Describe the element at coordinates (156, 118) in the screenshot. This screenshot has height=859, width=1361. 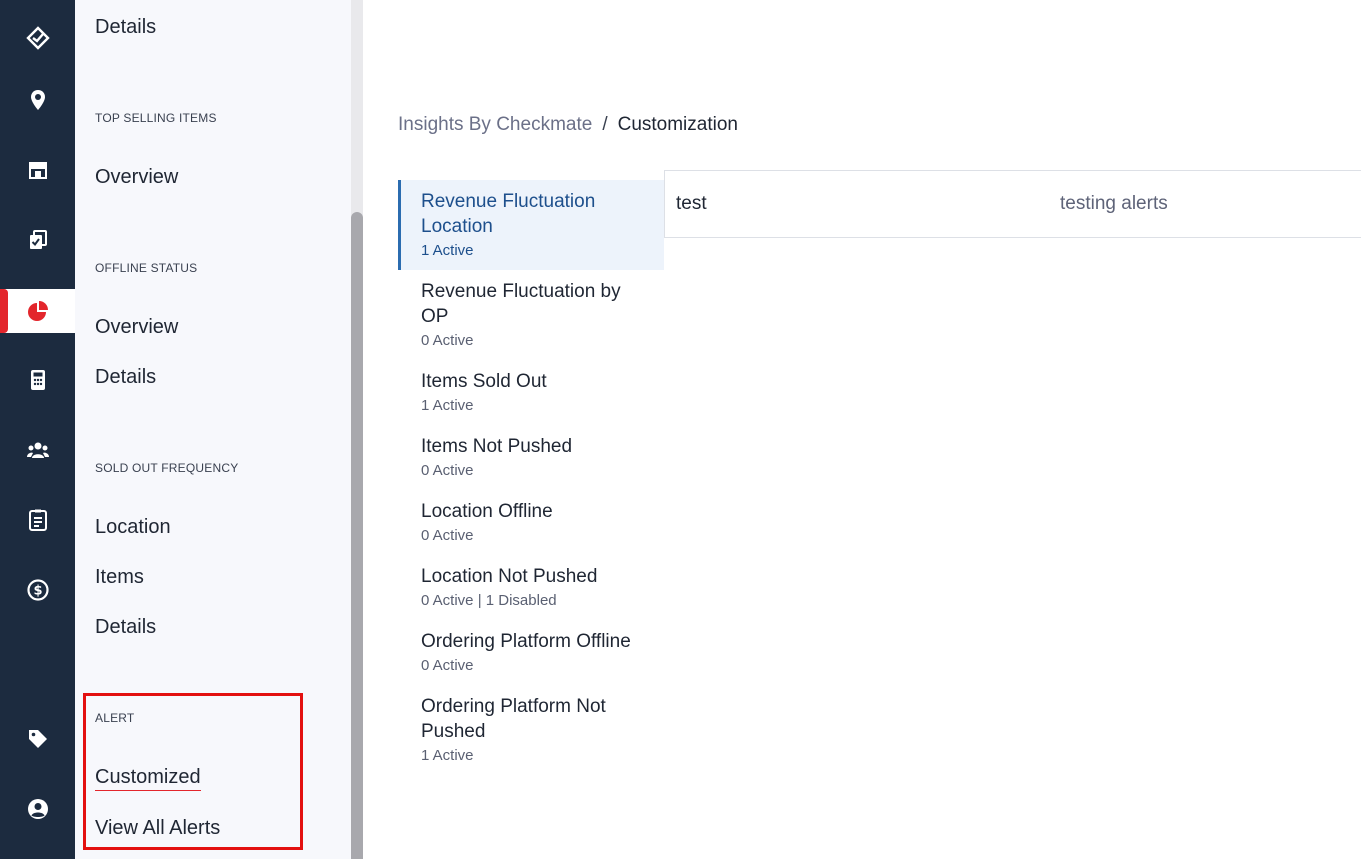
I see `subnav-section-top-selling: TOP SELLING ITEMS` at that location.